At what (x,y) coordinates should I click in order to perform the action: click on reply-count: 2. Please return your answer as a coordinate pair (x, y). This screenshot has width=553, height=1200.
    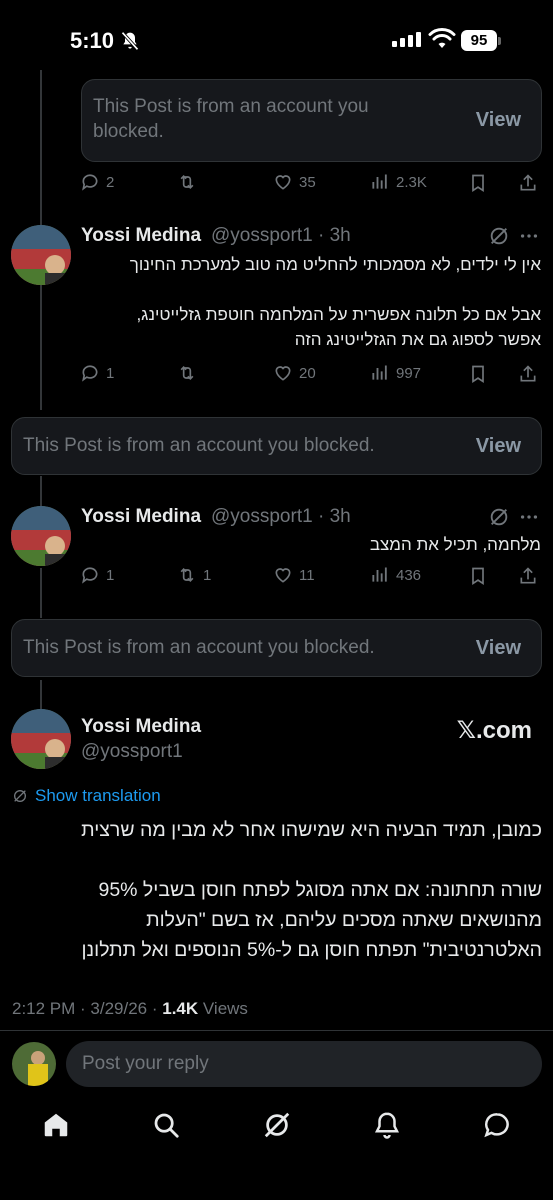
    Looking at the image, I should click on (110, 182).